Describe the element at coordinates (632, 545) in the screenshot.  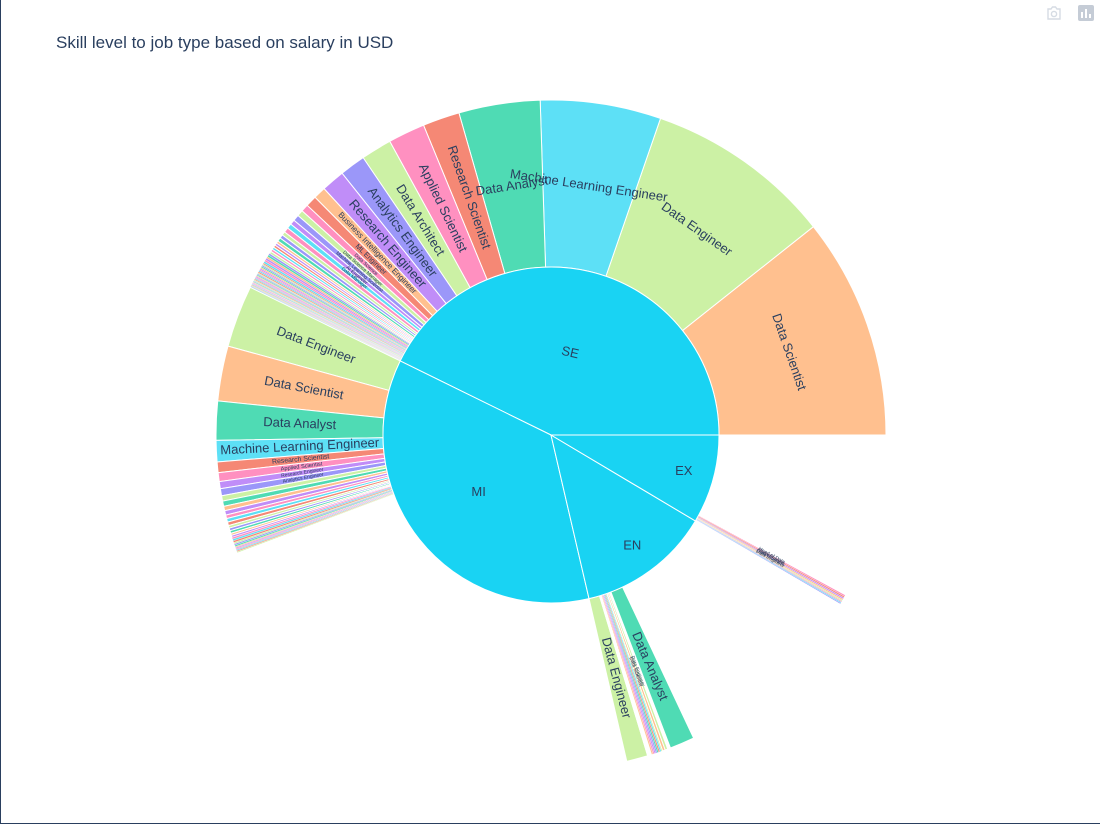
I see `sector-label-en: EN` at that location.